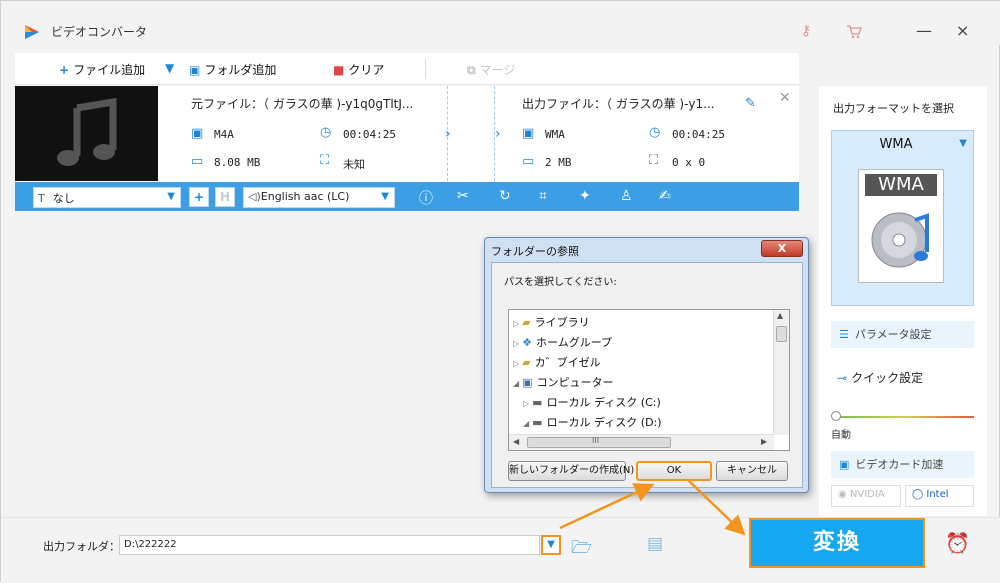  What do you see at coordinates (764, 441) in the screenshot?
I see `scroll-right-icon: ▶` at bounding box center [764, 441].